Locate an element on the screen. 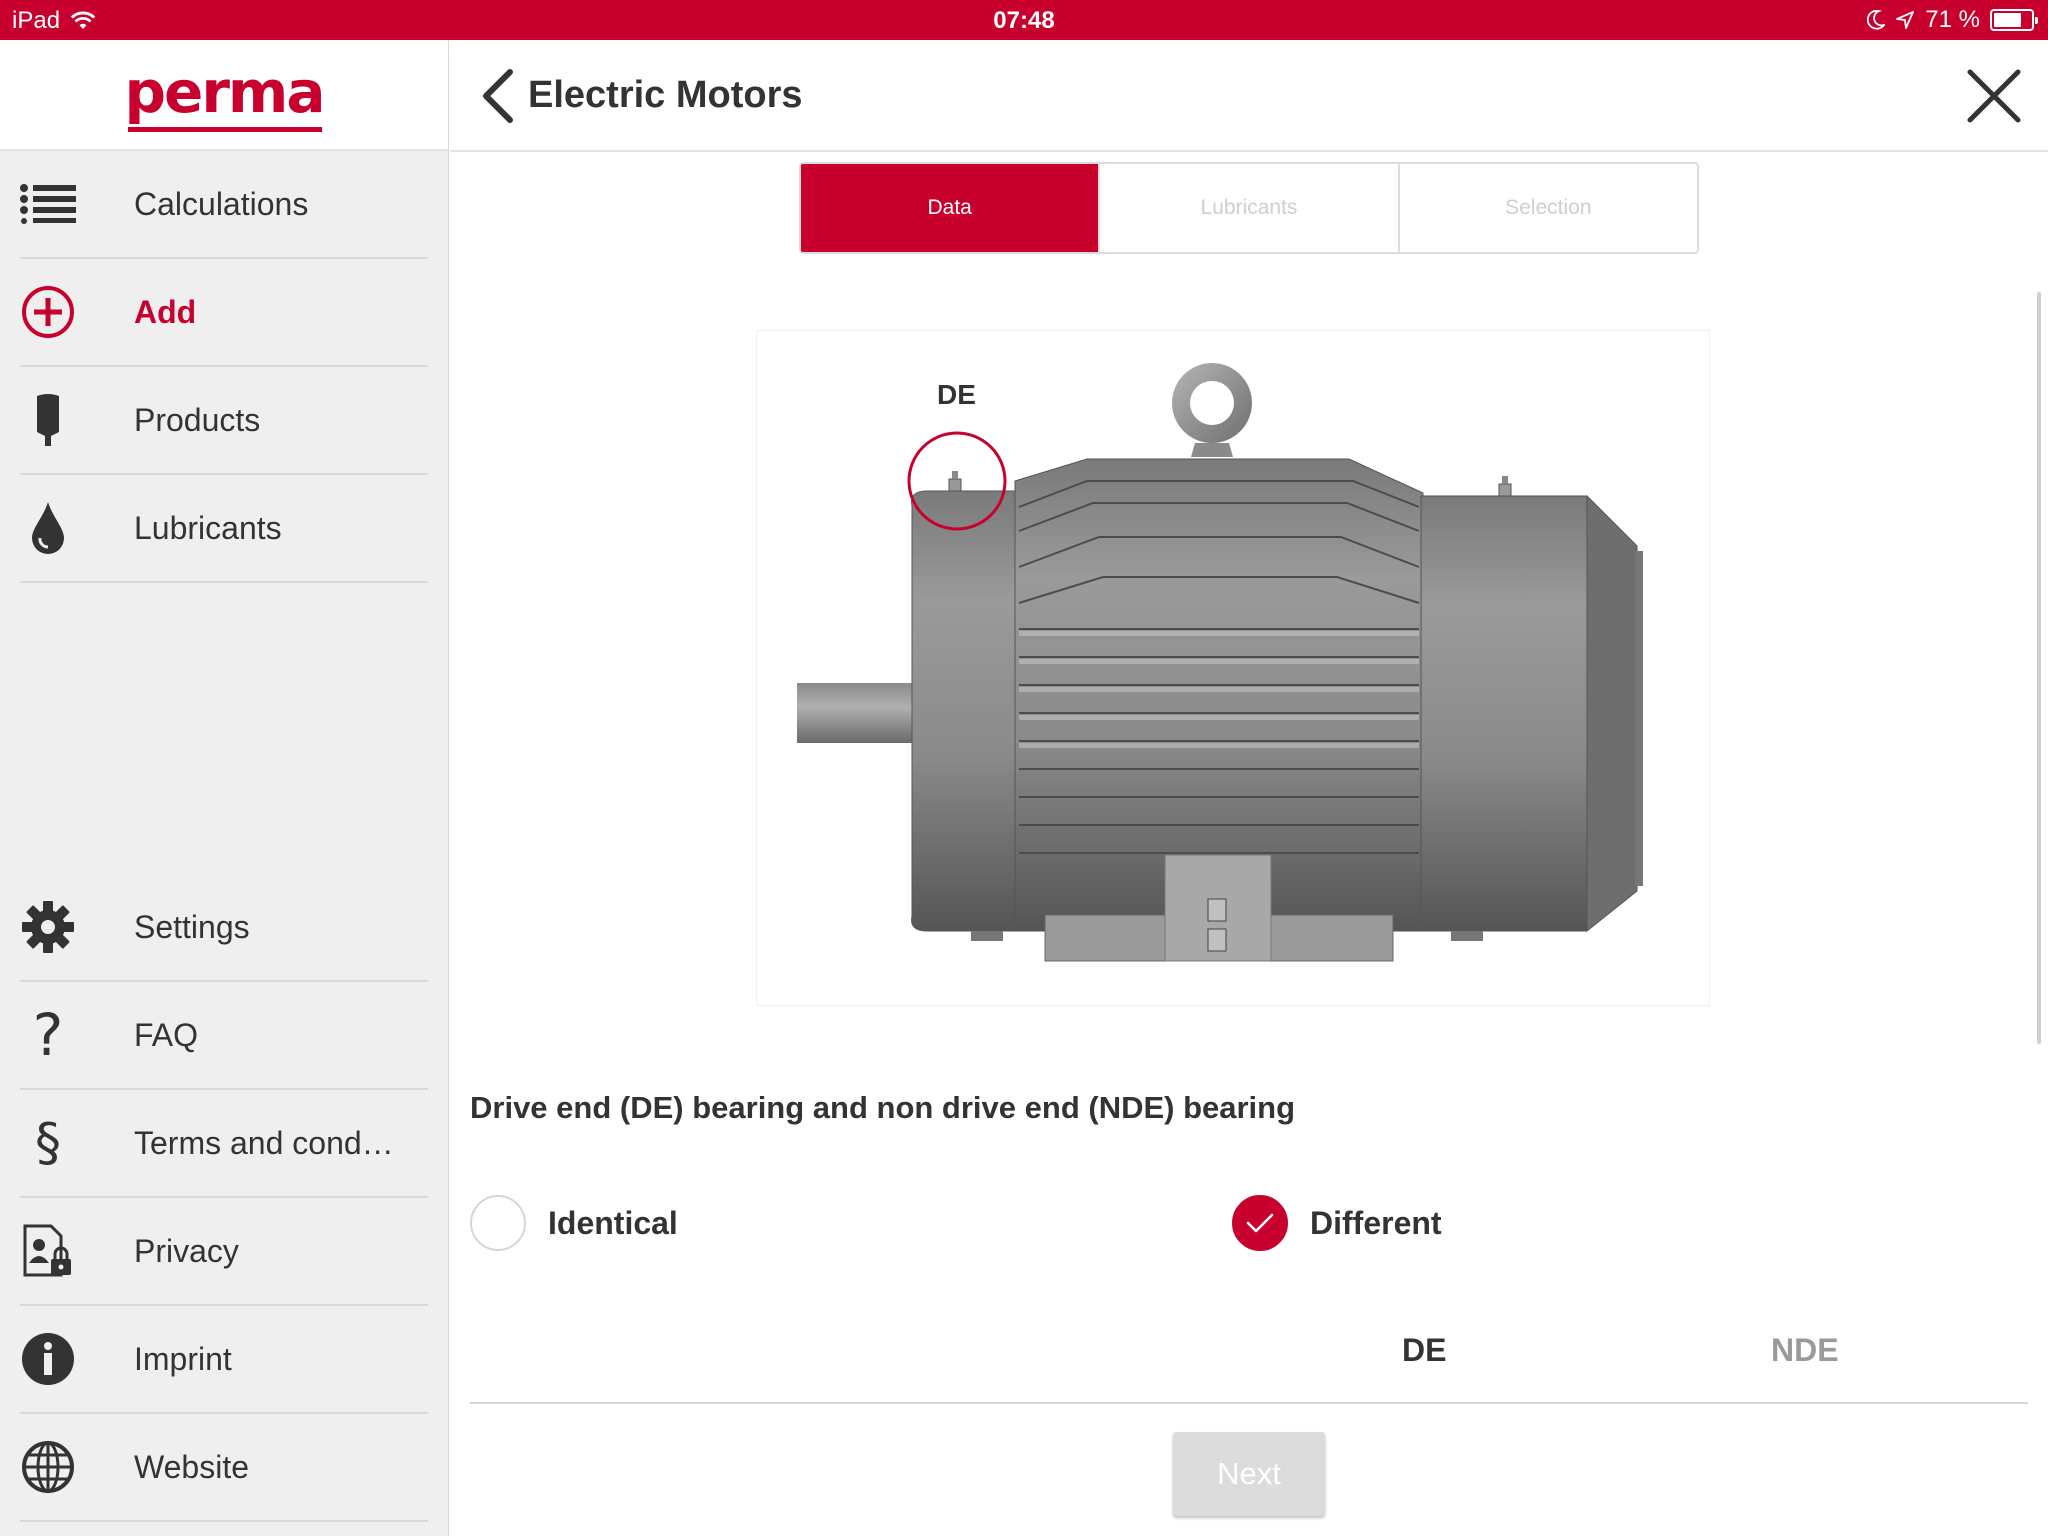 The width and height of the screenshot is (2048, 1536). privacy-document-icon is located at coordinates (48, 1251).